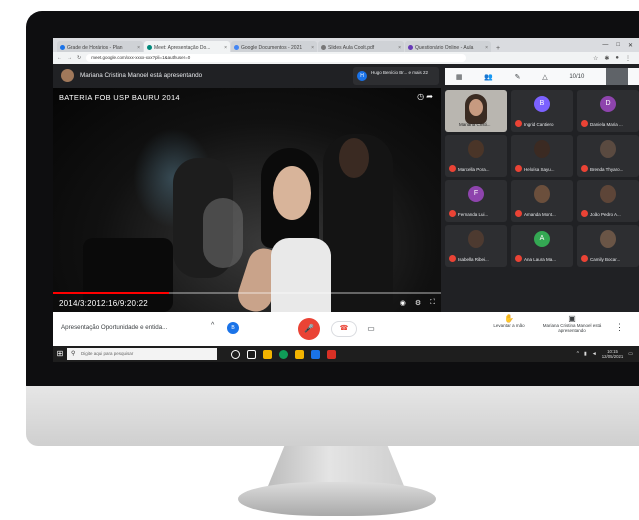  I want to click on back-icon: ←, so click(59, 58).